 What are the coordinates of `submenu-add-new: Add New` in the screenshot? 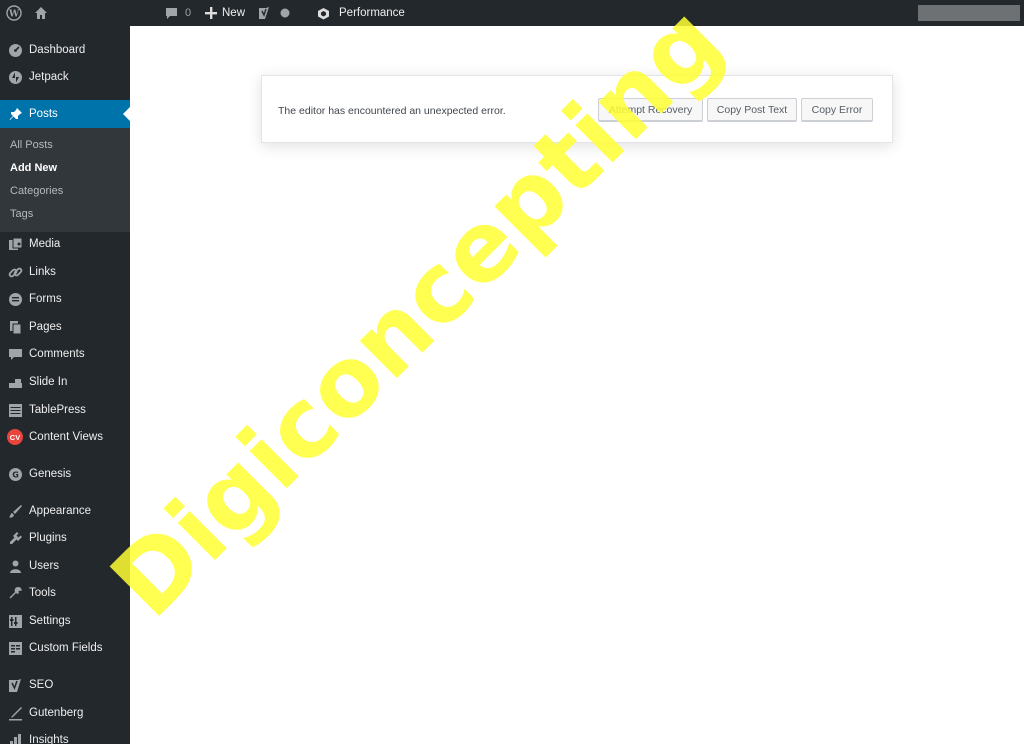 It's located at (33, 168).